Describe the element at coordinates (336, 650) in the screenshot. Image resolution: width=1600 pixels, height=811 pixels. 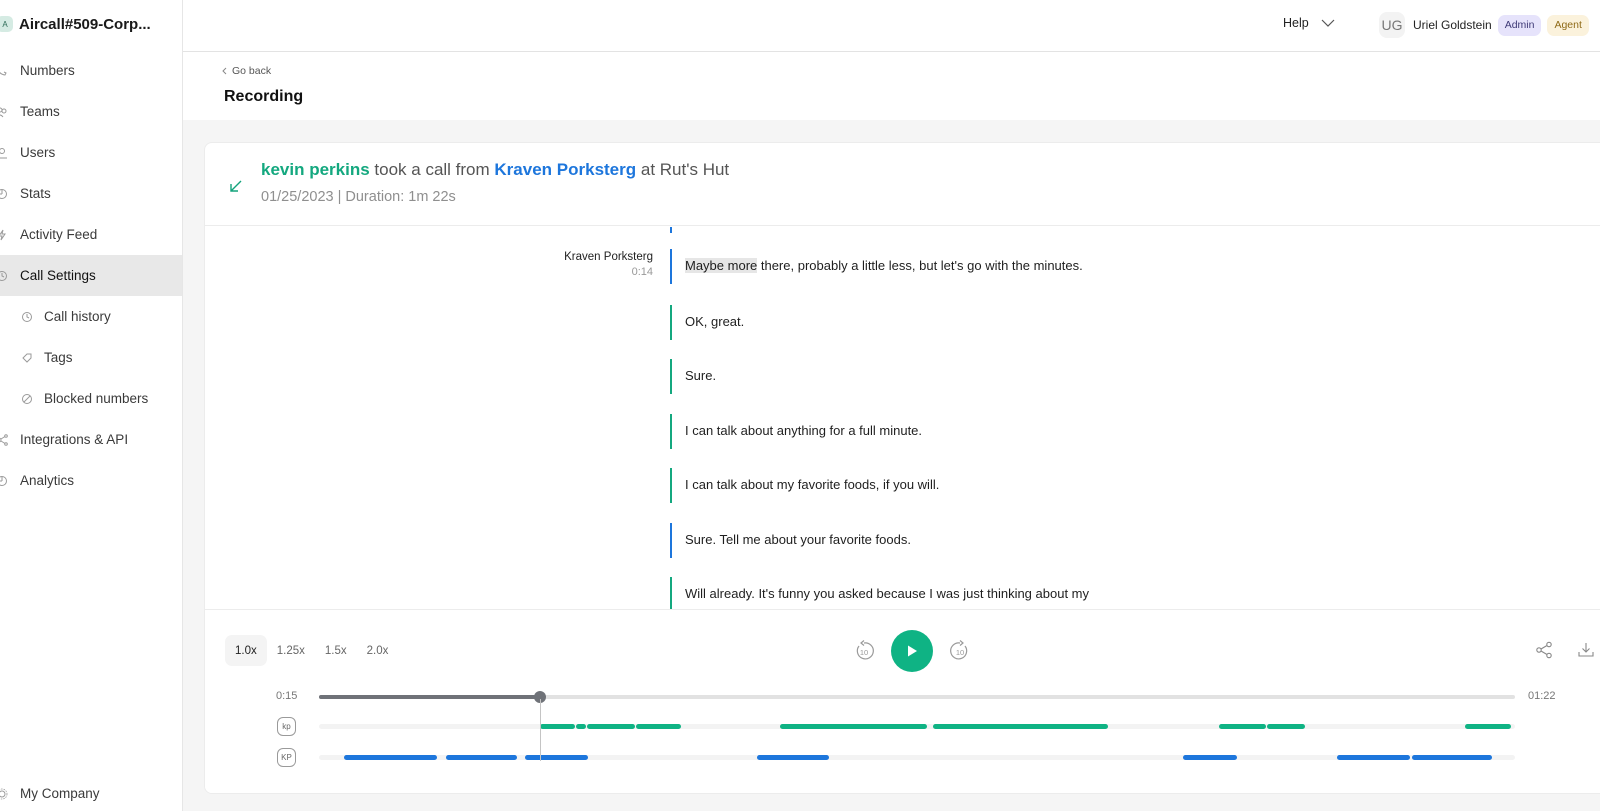
I see `speed-option-1-5x: 1.5x` at that location.